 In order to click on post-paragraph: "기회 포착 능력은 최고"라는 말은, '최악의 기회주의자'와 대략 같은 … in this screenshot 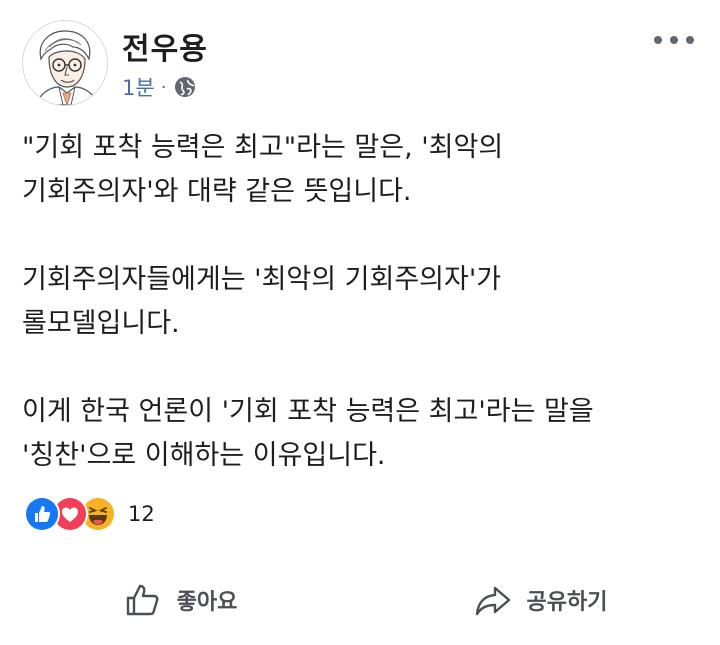, I will do `click(263, 169)`.